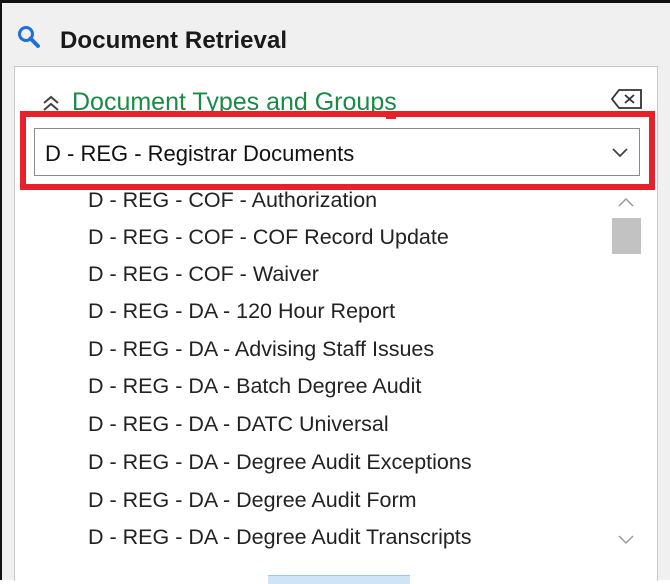 This screenshot has width=670, height=584. I want to click on list-item: D - REG - DA - Degree Audit Exceptions, so click(280, 462).